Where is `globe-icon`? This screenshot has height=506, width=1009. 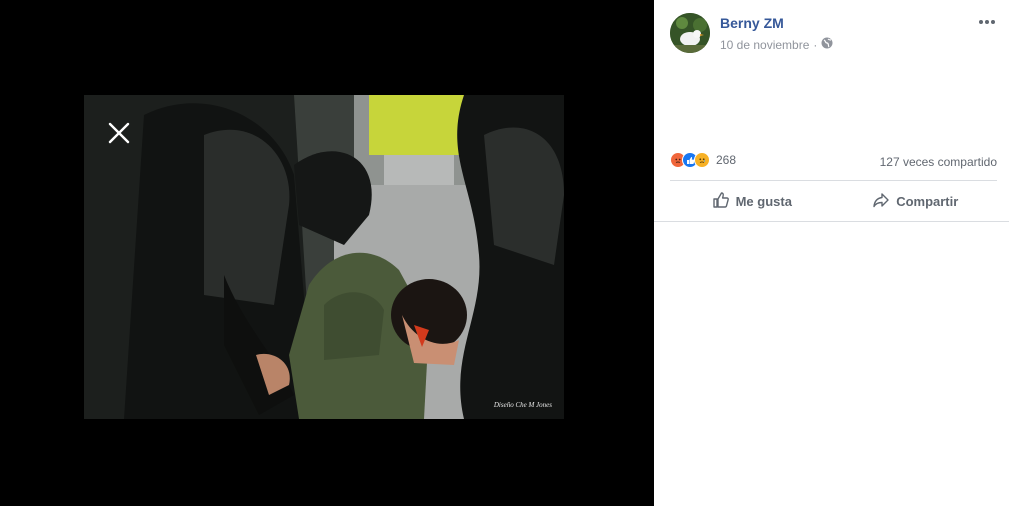
globe-icon is located at coordinates (827, 44).